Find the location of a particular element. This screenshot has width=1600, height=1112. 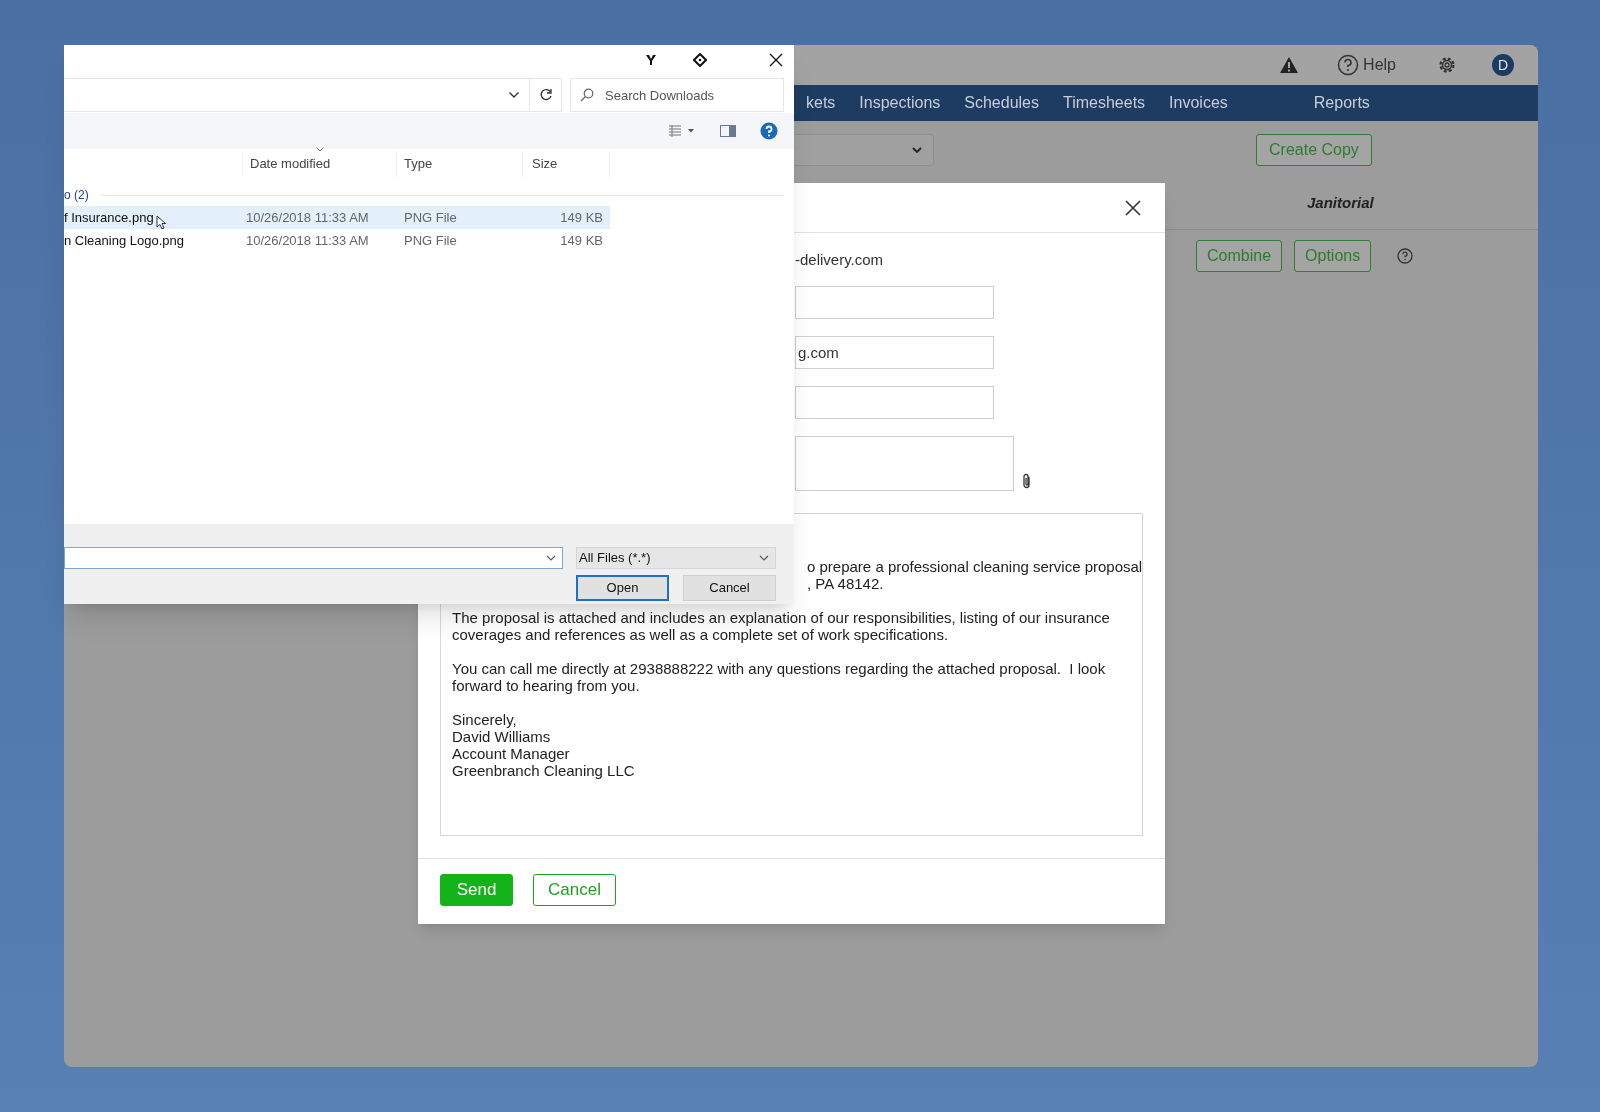

signature-line: David Williams is located at coordinates (502, 736).